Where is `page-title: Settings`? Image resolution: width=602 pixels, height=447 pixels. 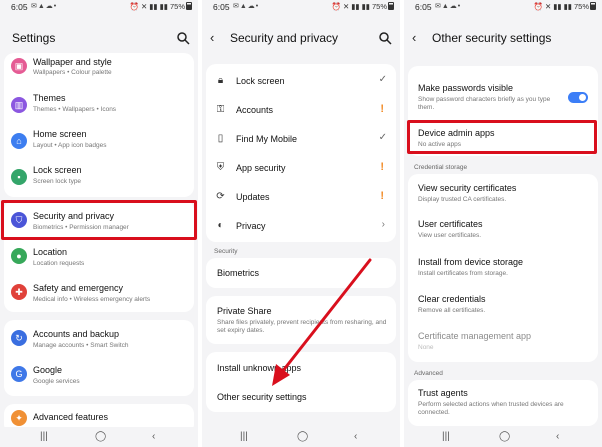 page-title: Settings is located at coordinates (34, 38).